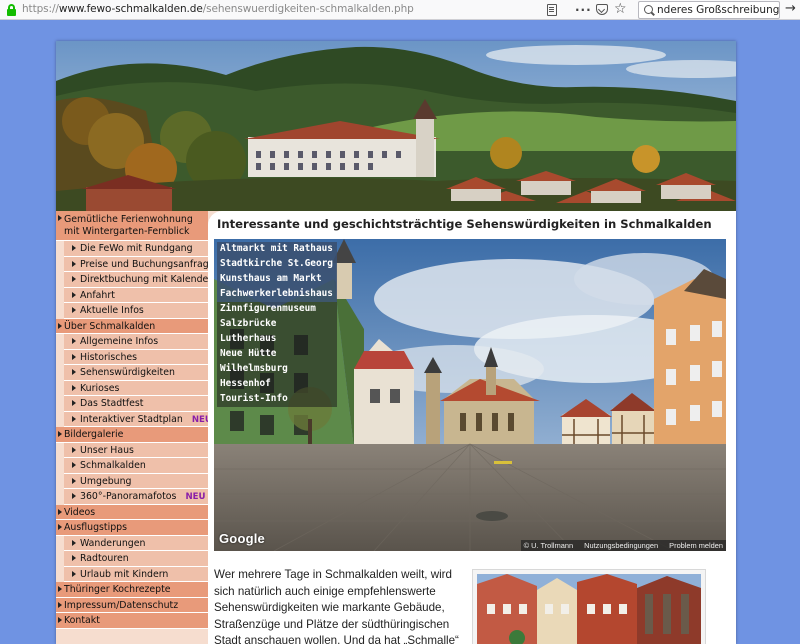  What do you see at coordinates (277, 279) in the screenshot?
I see `poi-link-kunsthaus: Kunsthaus am Markt` at bounding box center [277, 279].